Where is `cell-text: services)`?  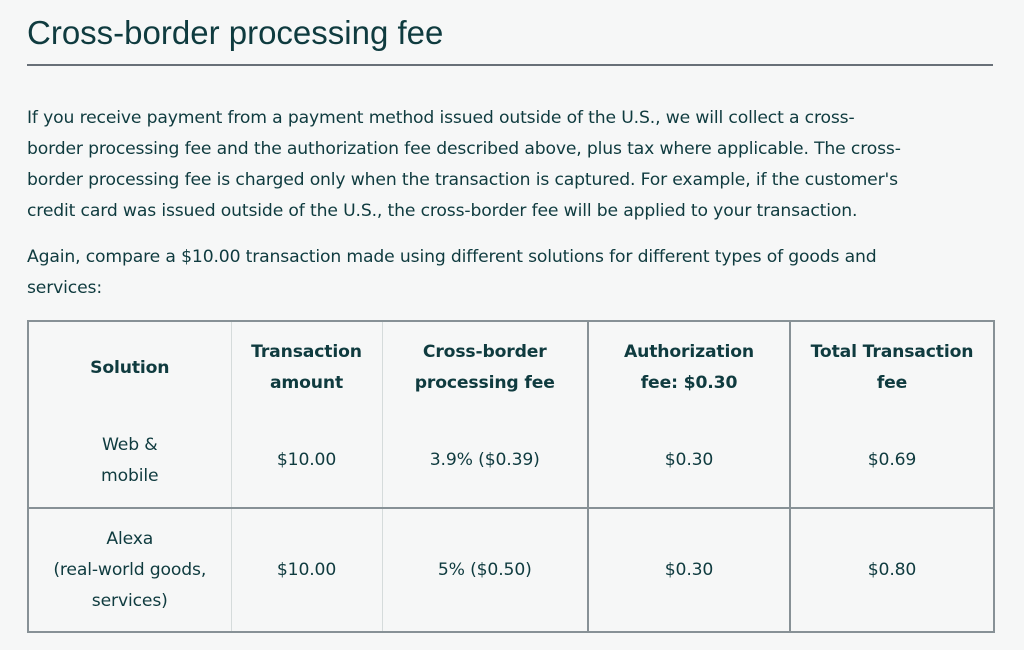 cell-text: services) is located at coordinates (129, 600).